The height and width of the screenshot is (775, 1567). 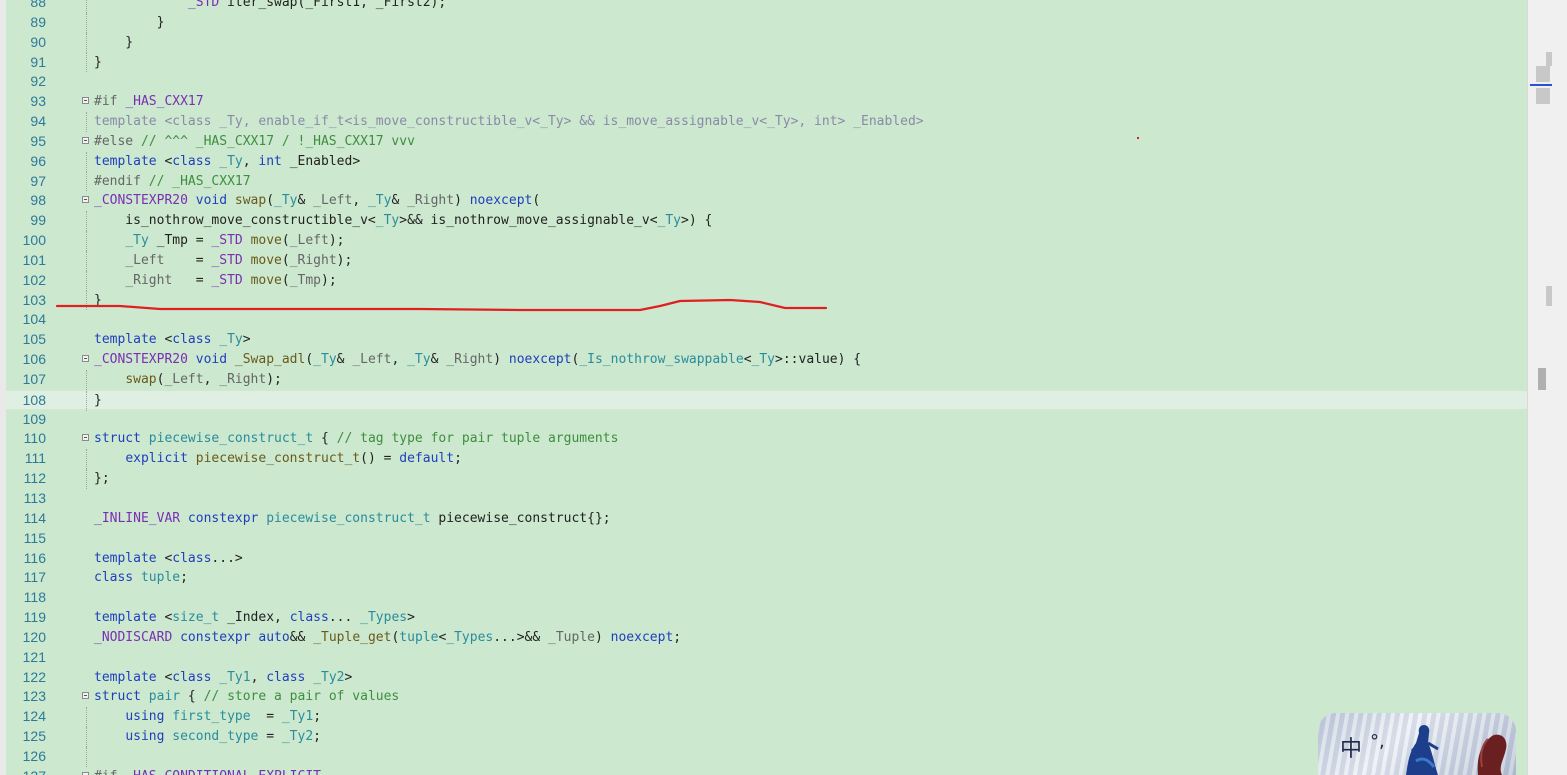 What do you see at coordinates (766, 82) in the screenshot?
I see `code-line: 92` at bounding box center [766, 82].